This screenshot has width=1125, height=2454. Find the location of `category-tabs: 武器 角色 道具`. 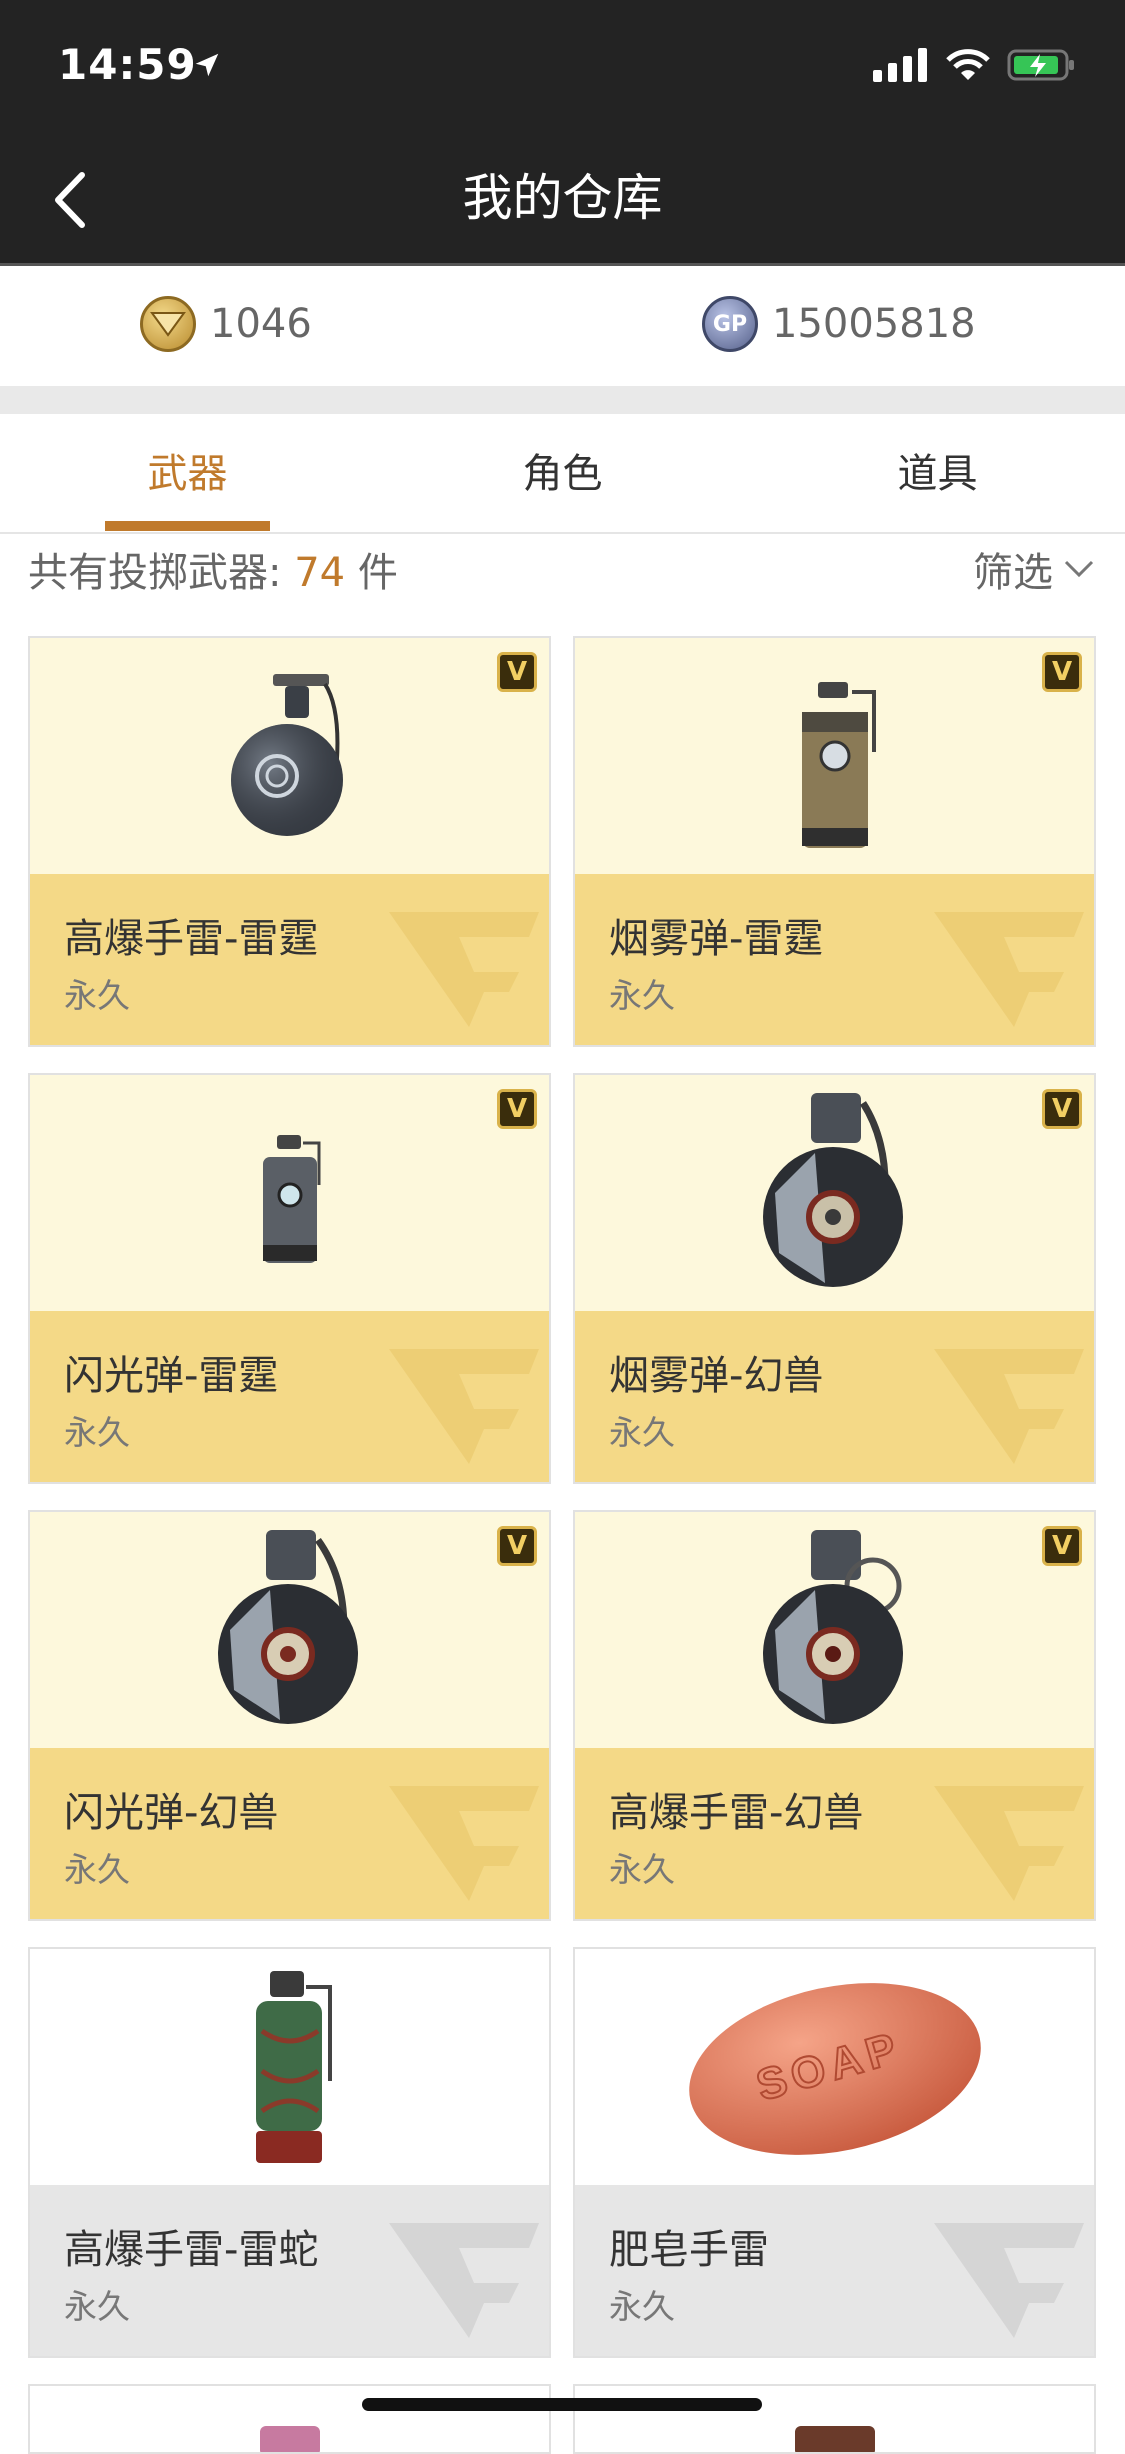

category-tabs: 武器 角色 道具 is located at coordinates (562, 474).